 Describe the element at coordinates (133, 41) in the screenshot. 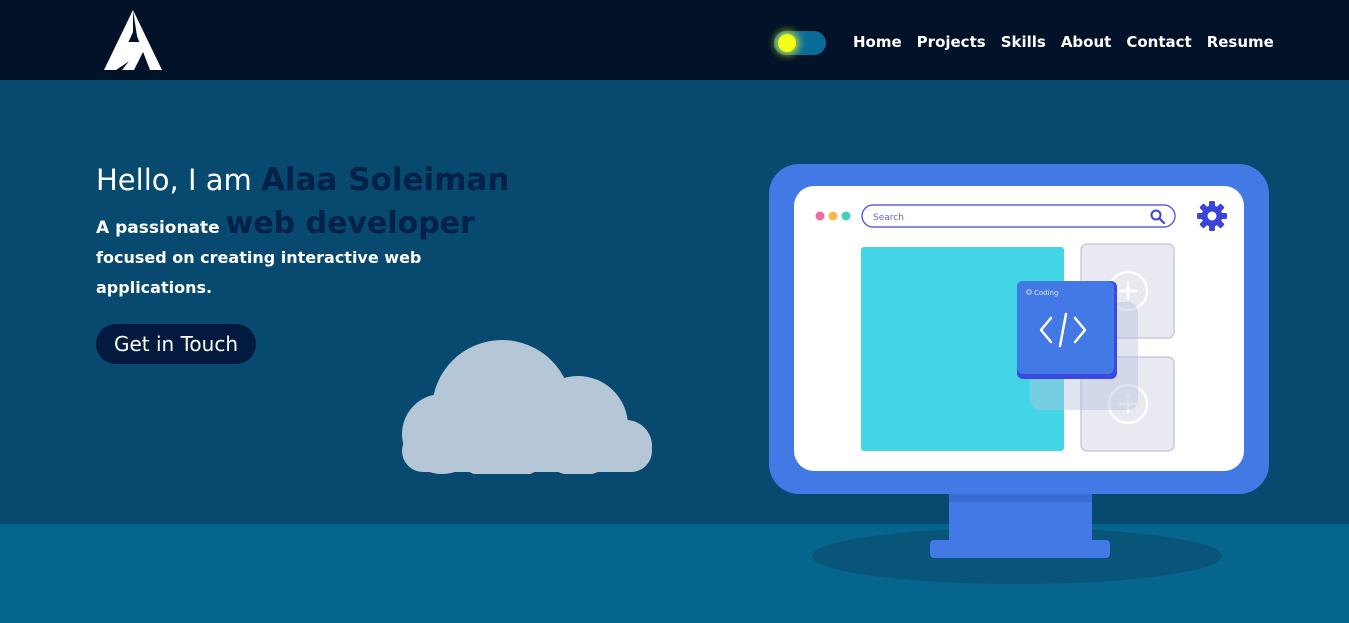

I see `logo` at that location.